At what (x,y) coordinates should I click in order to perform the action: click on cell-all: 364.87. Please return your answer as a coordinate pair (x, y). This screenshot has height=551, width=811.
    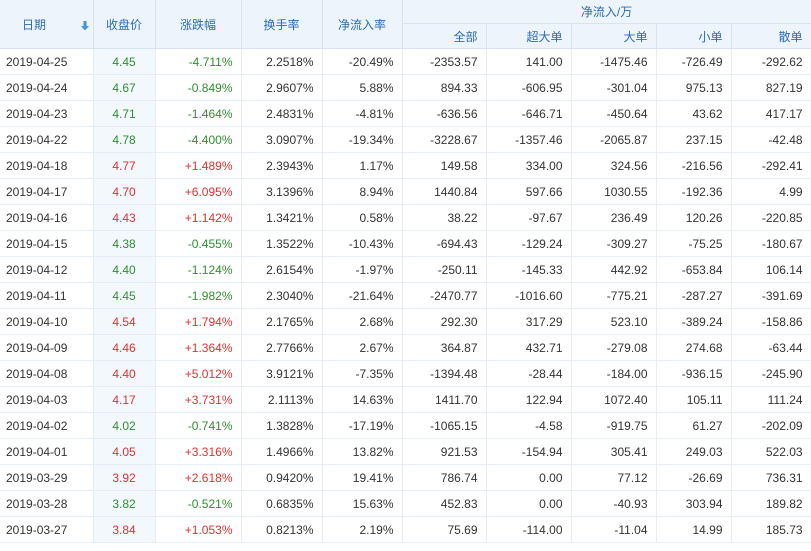
    Looking at the image, I should click on (444, 347).